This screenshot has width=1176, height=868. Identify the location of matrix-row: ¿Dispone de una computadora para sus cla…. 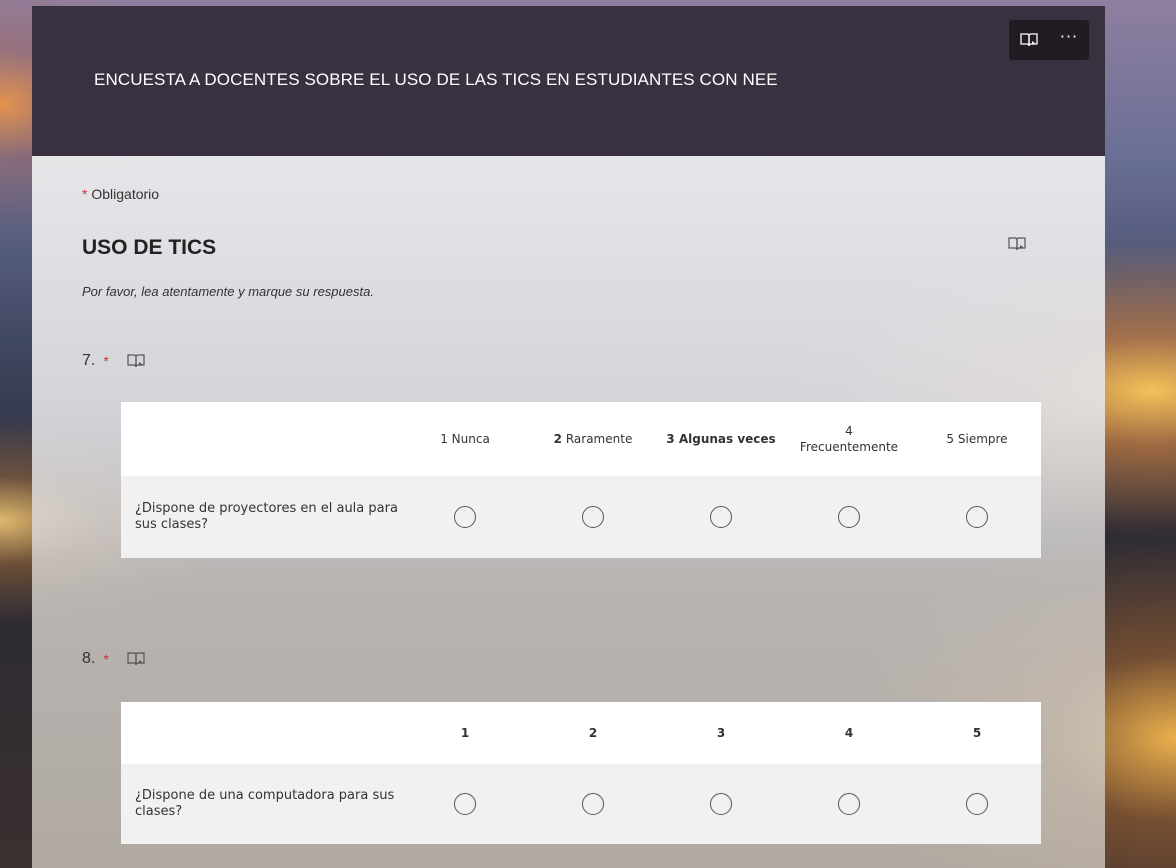
(581, 804).